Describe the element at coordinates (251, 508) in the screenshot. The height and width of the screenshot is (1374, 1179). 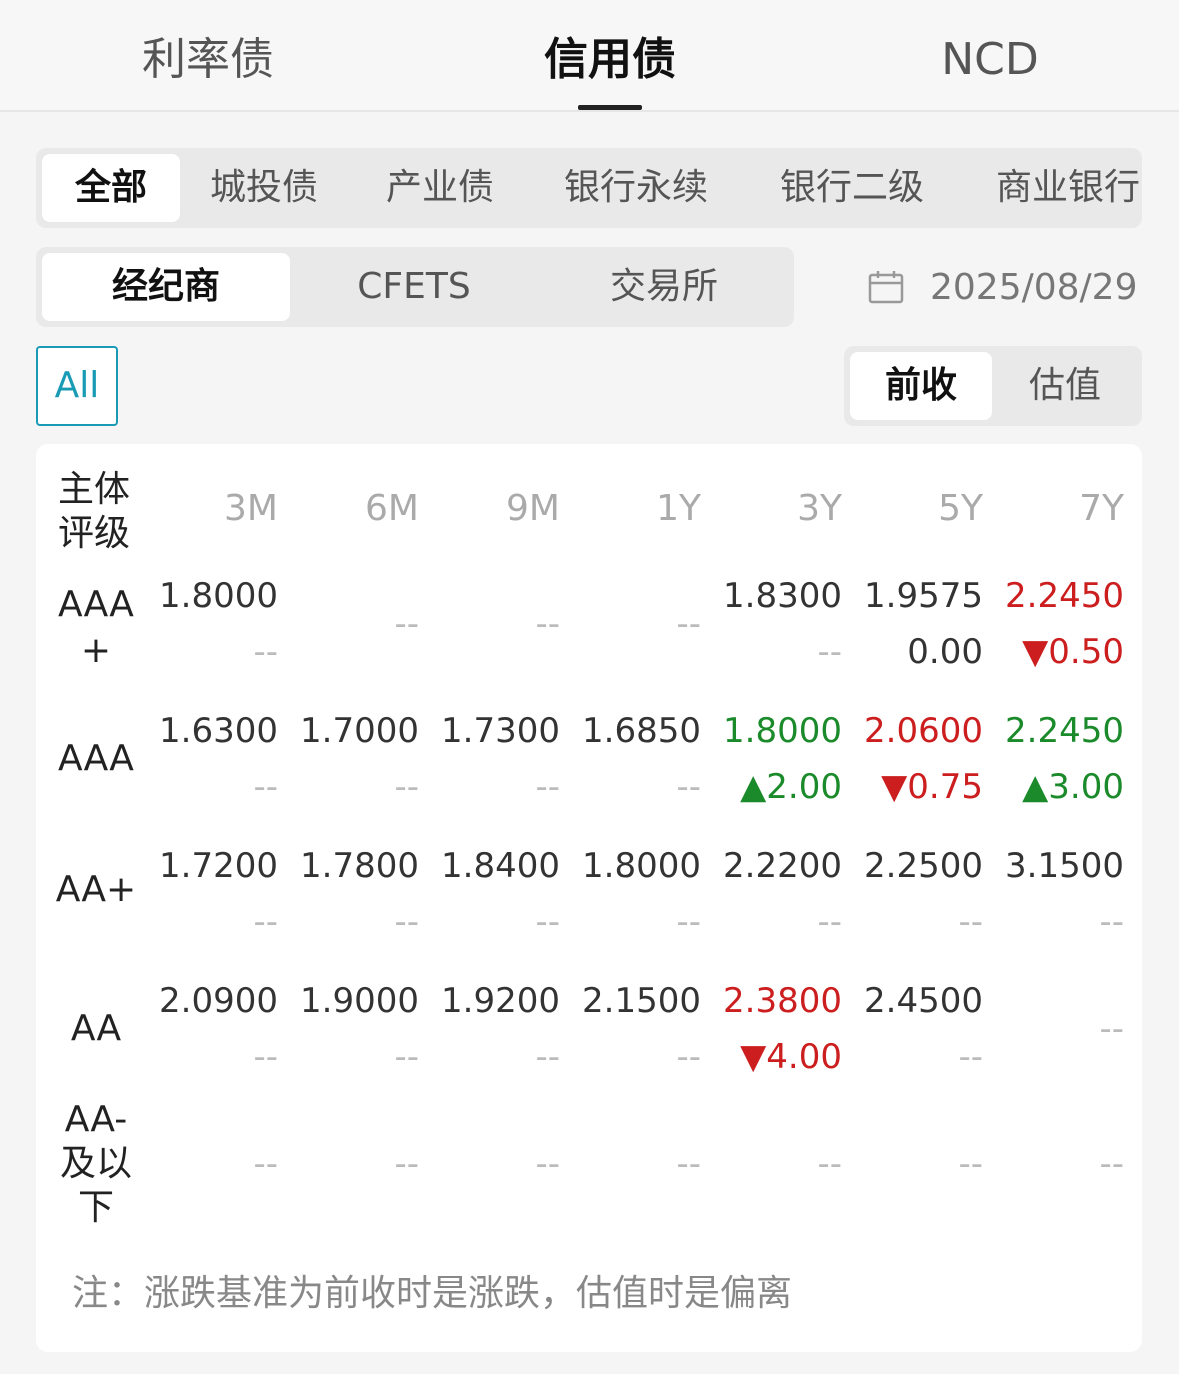
I see `column-header-3m: 3M` at that location.